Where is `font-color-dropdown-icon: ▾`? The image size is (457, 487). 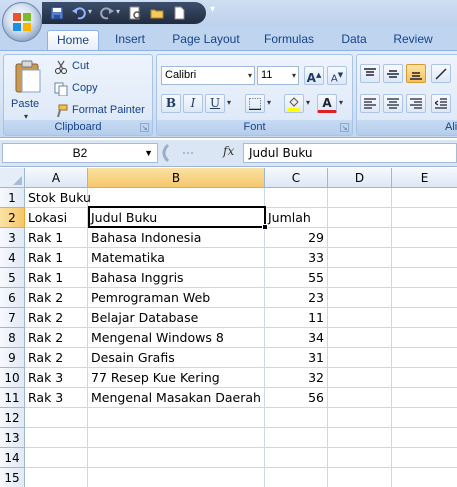
font-color-dropdown-icon: ▾ is located at coordinates (341, 102).